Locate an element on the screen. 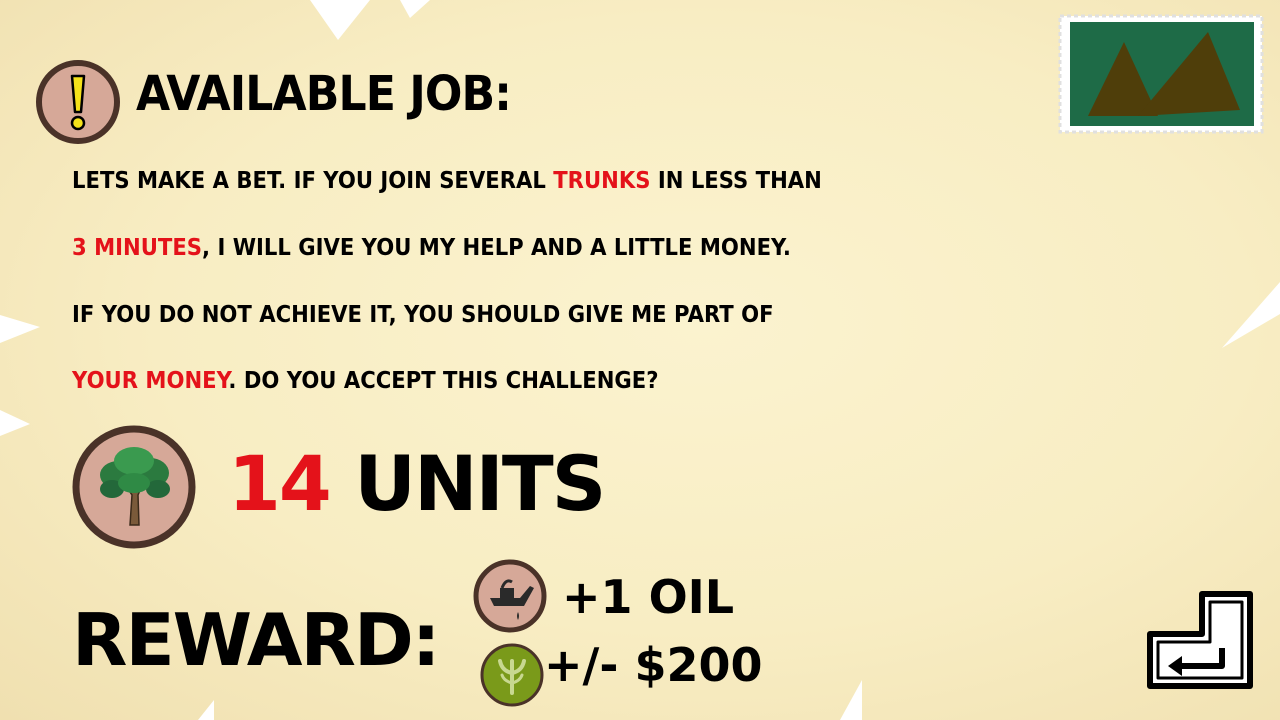 The width and height of the screenshot is (1280, 720). enter-key-icon is located at coordinates (1200, 640).